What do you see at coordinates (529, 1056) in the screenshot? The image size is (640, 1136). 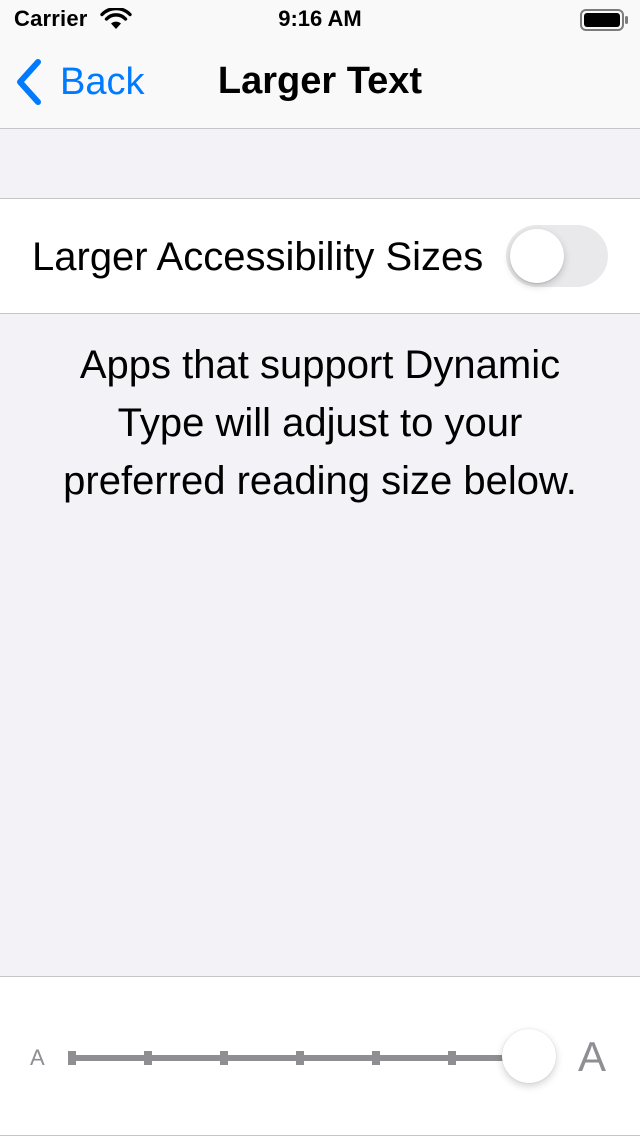 I see `text-size-slider-thumb` at bounding box center [529, 1056].